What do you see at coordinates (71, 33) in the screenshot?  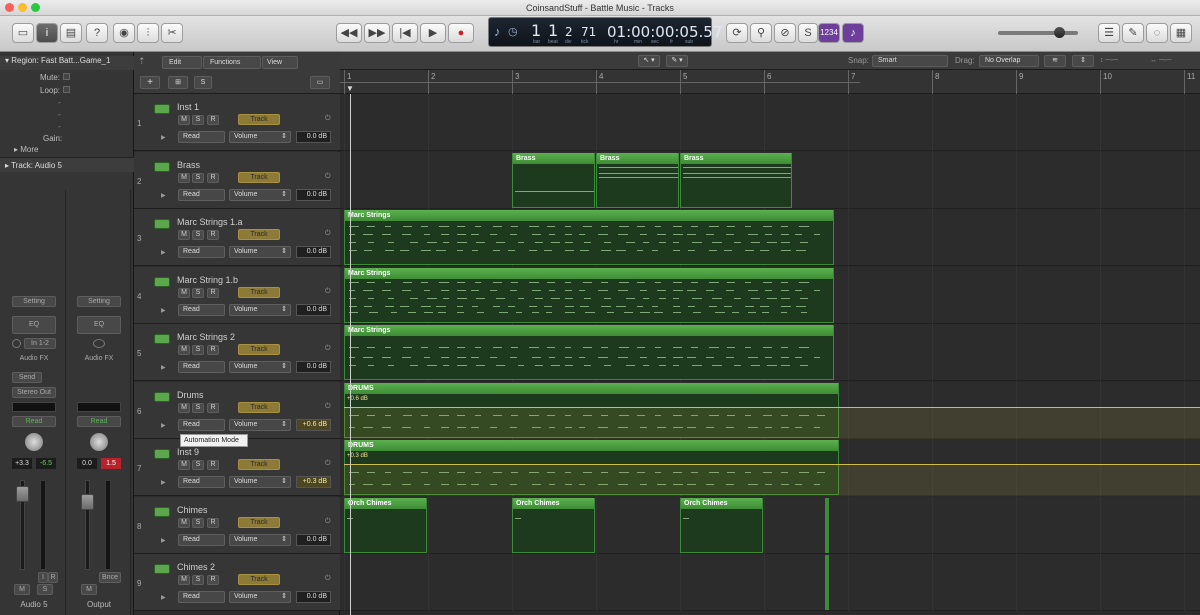 I see `toolbar-toggle-button: ▤` at bounding box center [71, 33].